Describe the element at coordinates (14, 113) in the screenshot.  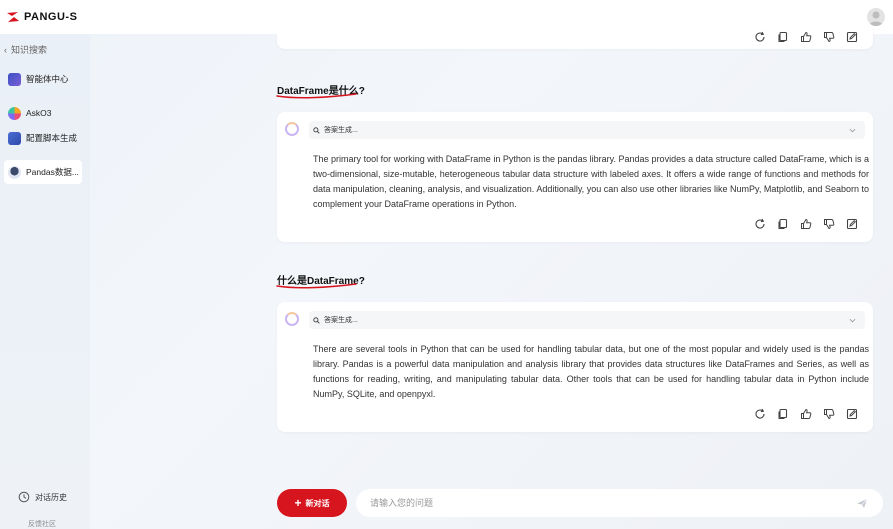
I see `asko3-icon` at that location.